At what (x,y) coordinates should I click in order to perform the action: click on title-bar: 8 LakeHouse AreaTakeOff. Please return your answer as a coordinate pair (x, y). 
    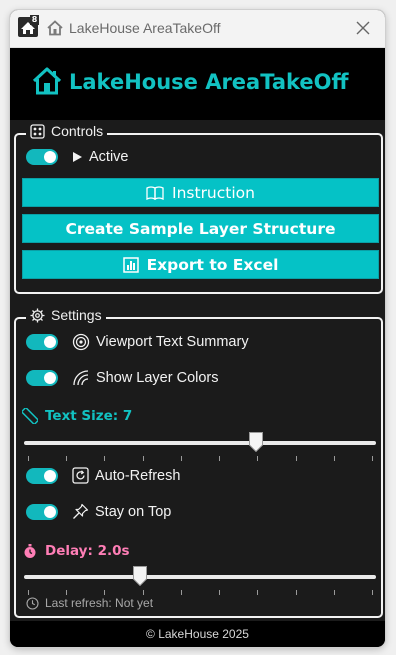
    Looking at the image, I should click on (197, 29).